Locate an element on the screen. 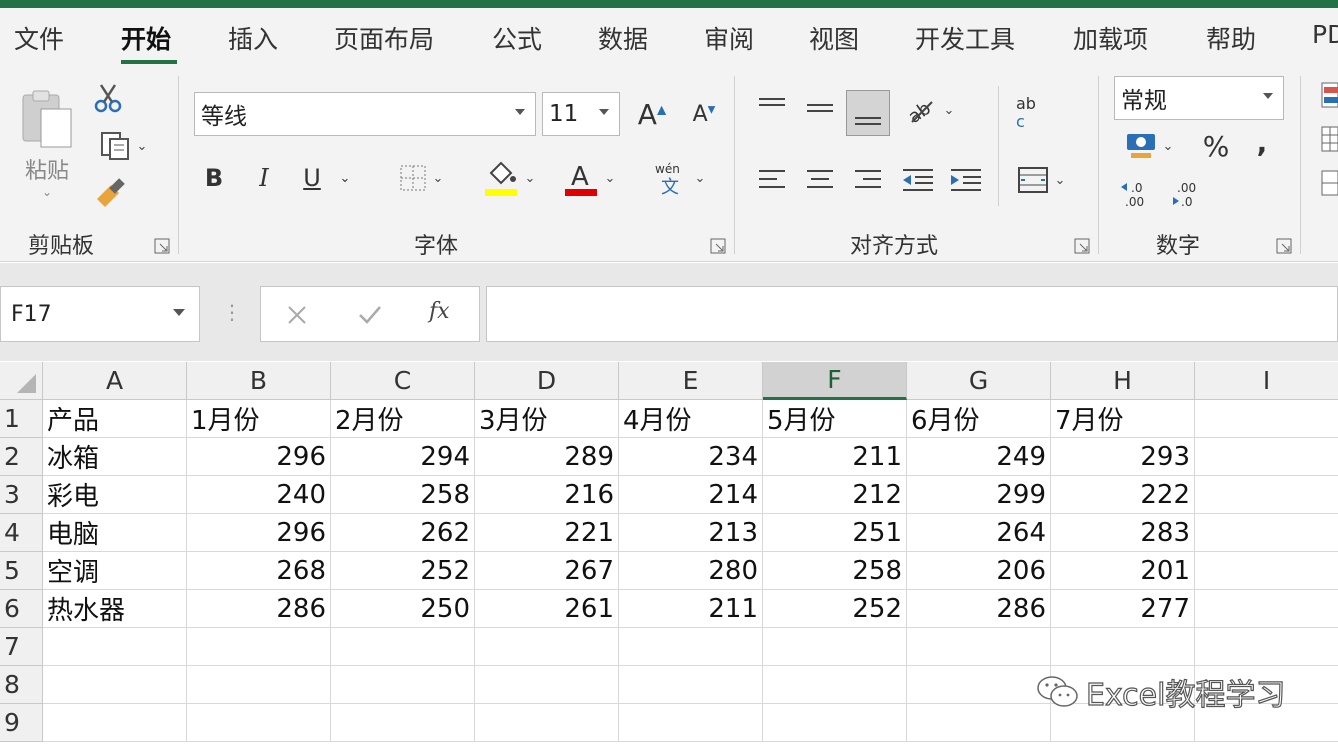  cell-i6 is located at coordinates (1266, 609).